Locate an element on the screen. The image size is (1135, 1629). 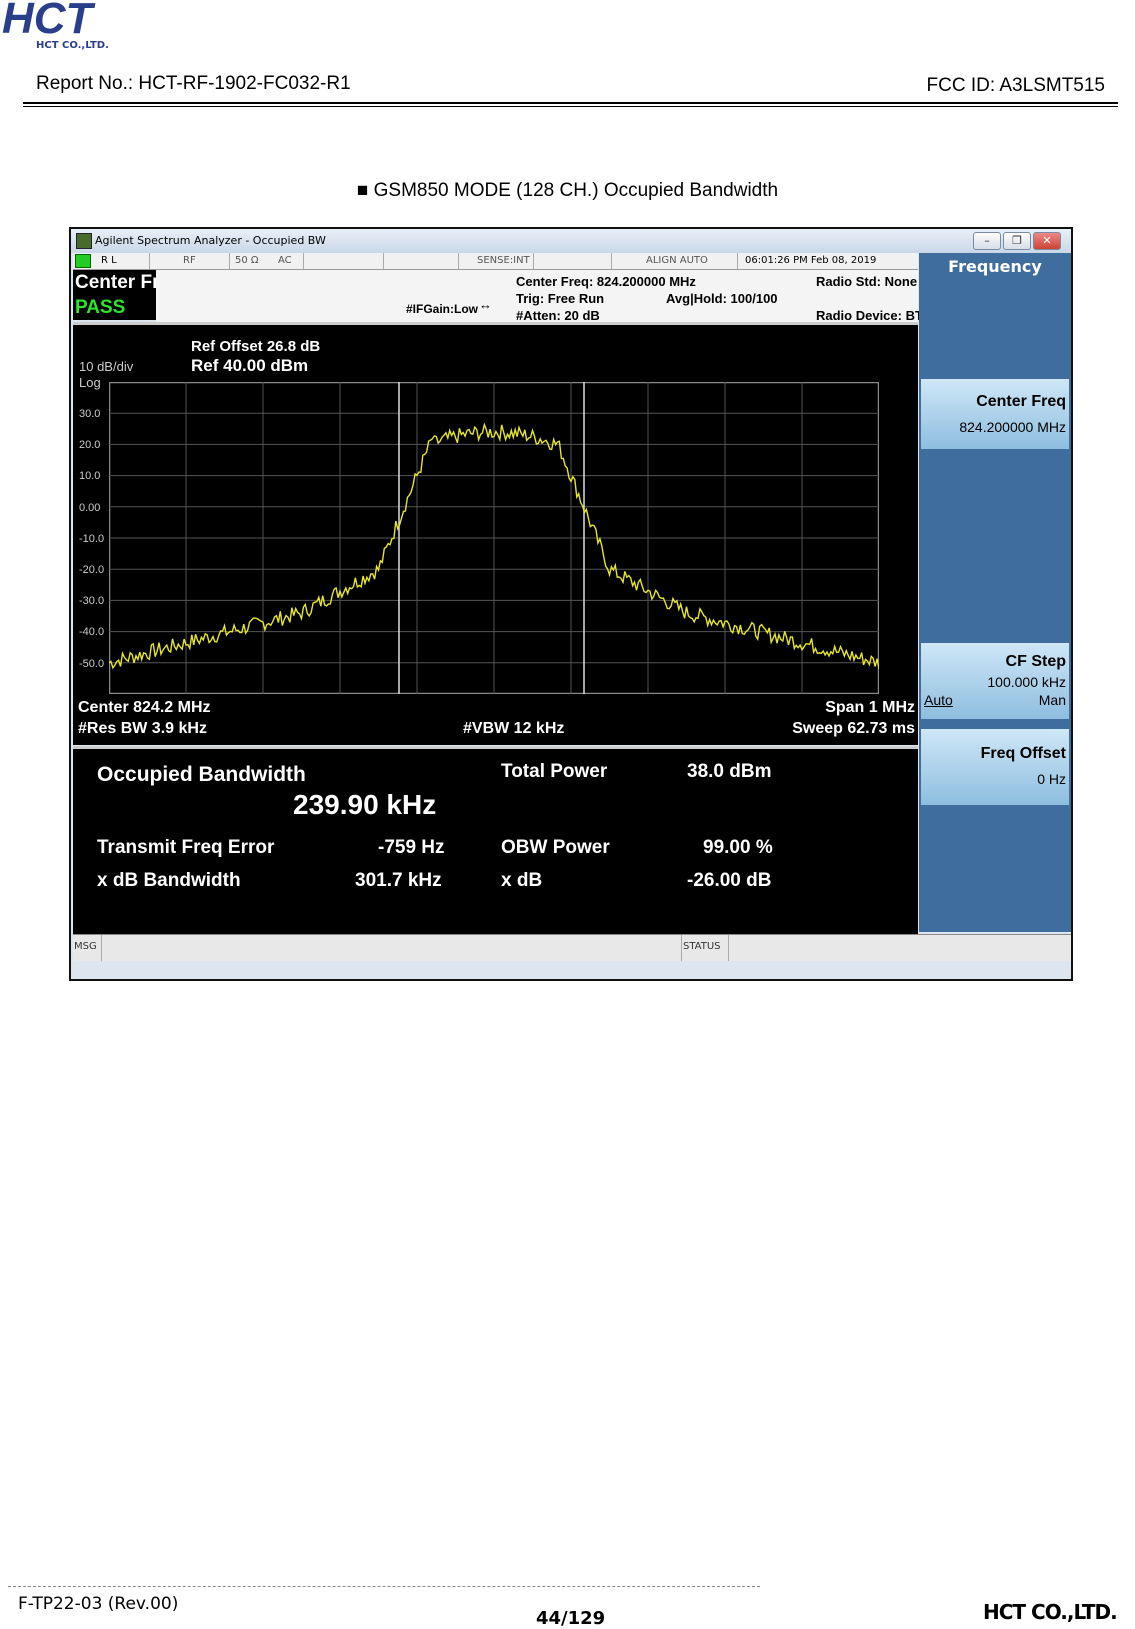
ref-offset: Ref Offset 26.8 dB is located at coordinates (256, 346).